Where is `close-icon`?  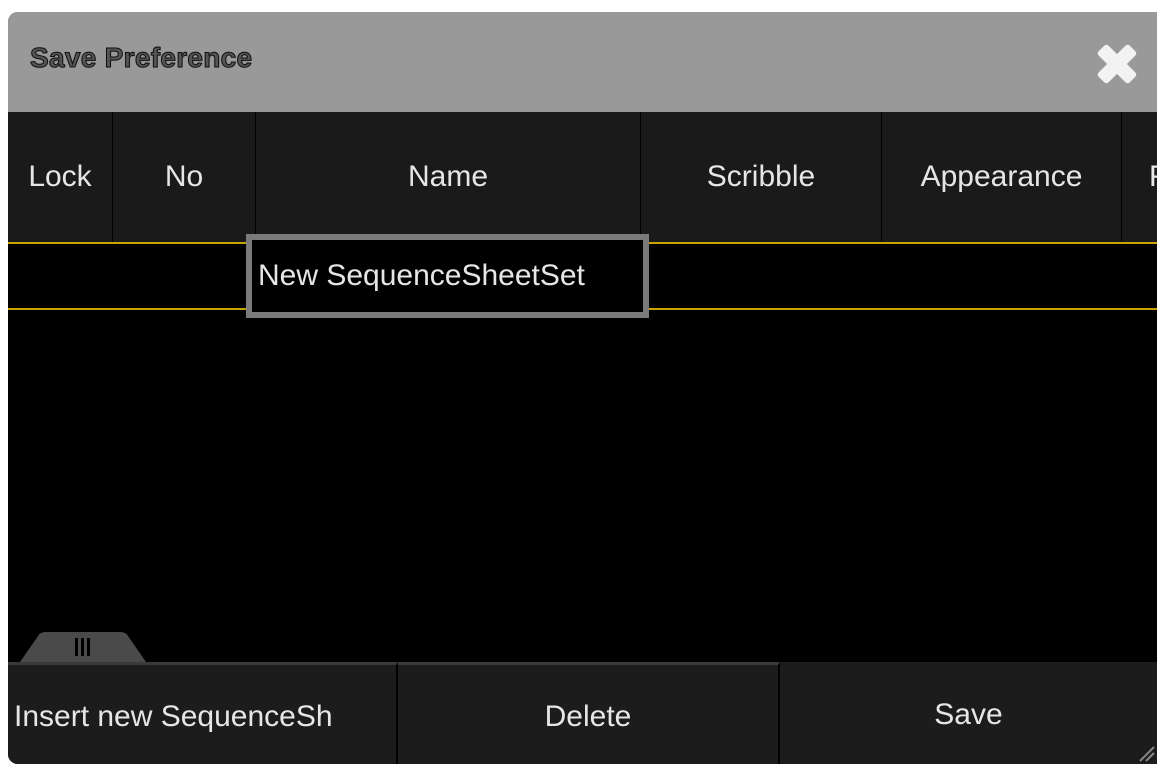 close-icon is located at coordinates (1117, 64).